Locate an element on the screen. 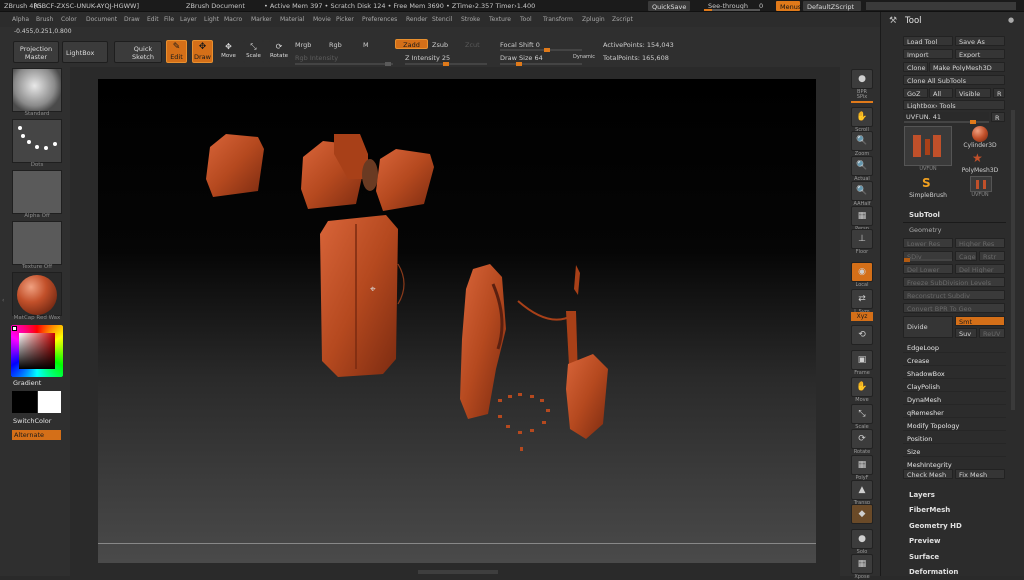  dynamic-toggle: Dynamic is located at coordinates (584, 57).